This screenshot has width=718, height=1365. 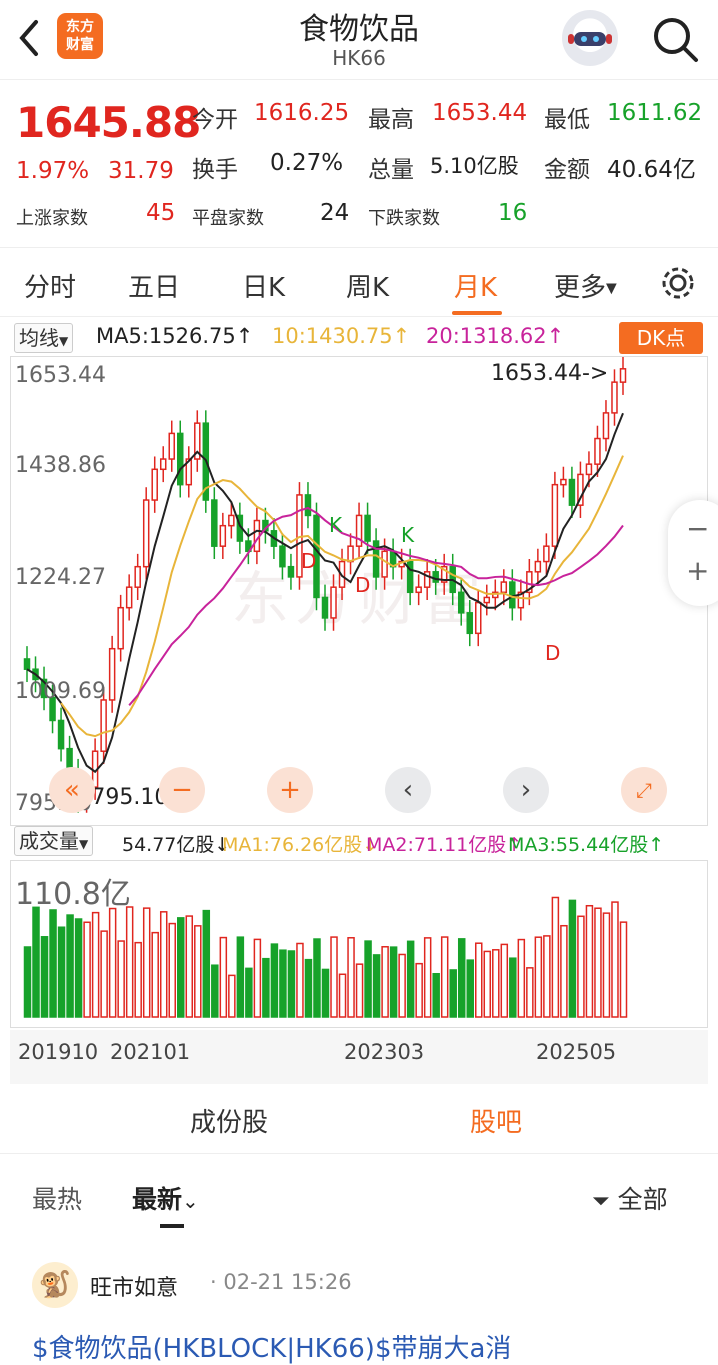 What do you see at coordinates (359, 1120) in the screenshot?
I see `bottom-tabs: 成份股 股吧` at bounding box center [359, 1120].